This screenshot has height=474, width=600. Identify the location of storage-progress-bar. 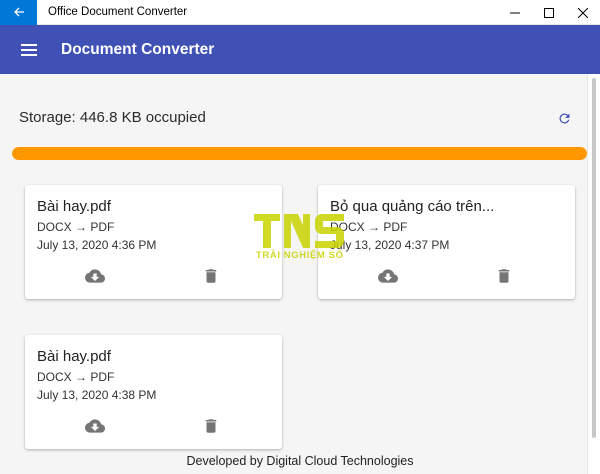
(299, 153).